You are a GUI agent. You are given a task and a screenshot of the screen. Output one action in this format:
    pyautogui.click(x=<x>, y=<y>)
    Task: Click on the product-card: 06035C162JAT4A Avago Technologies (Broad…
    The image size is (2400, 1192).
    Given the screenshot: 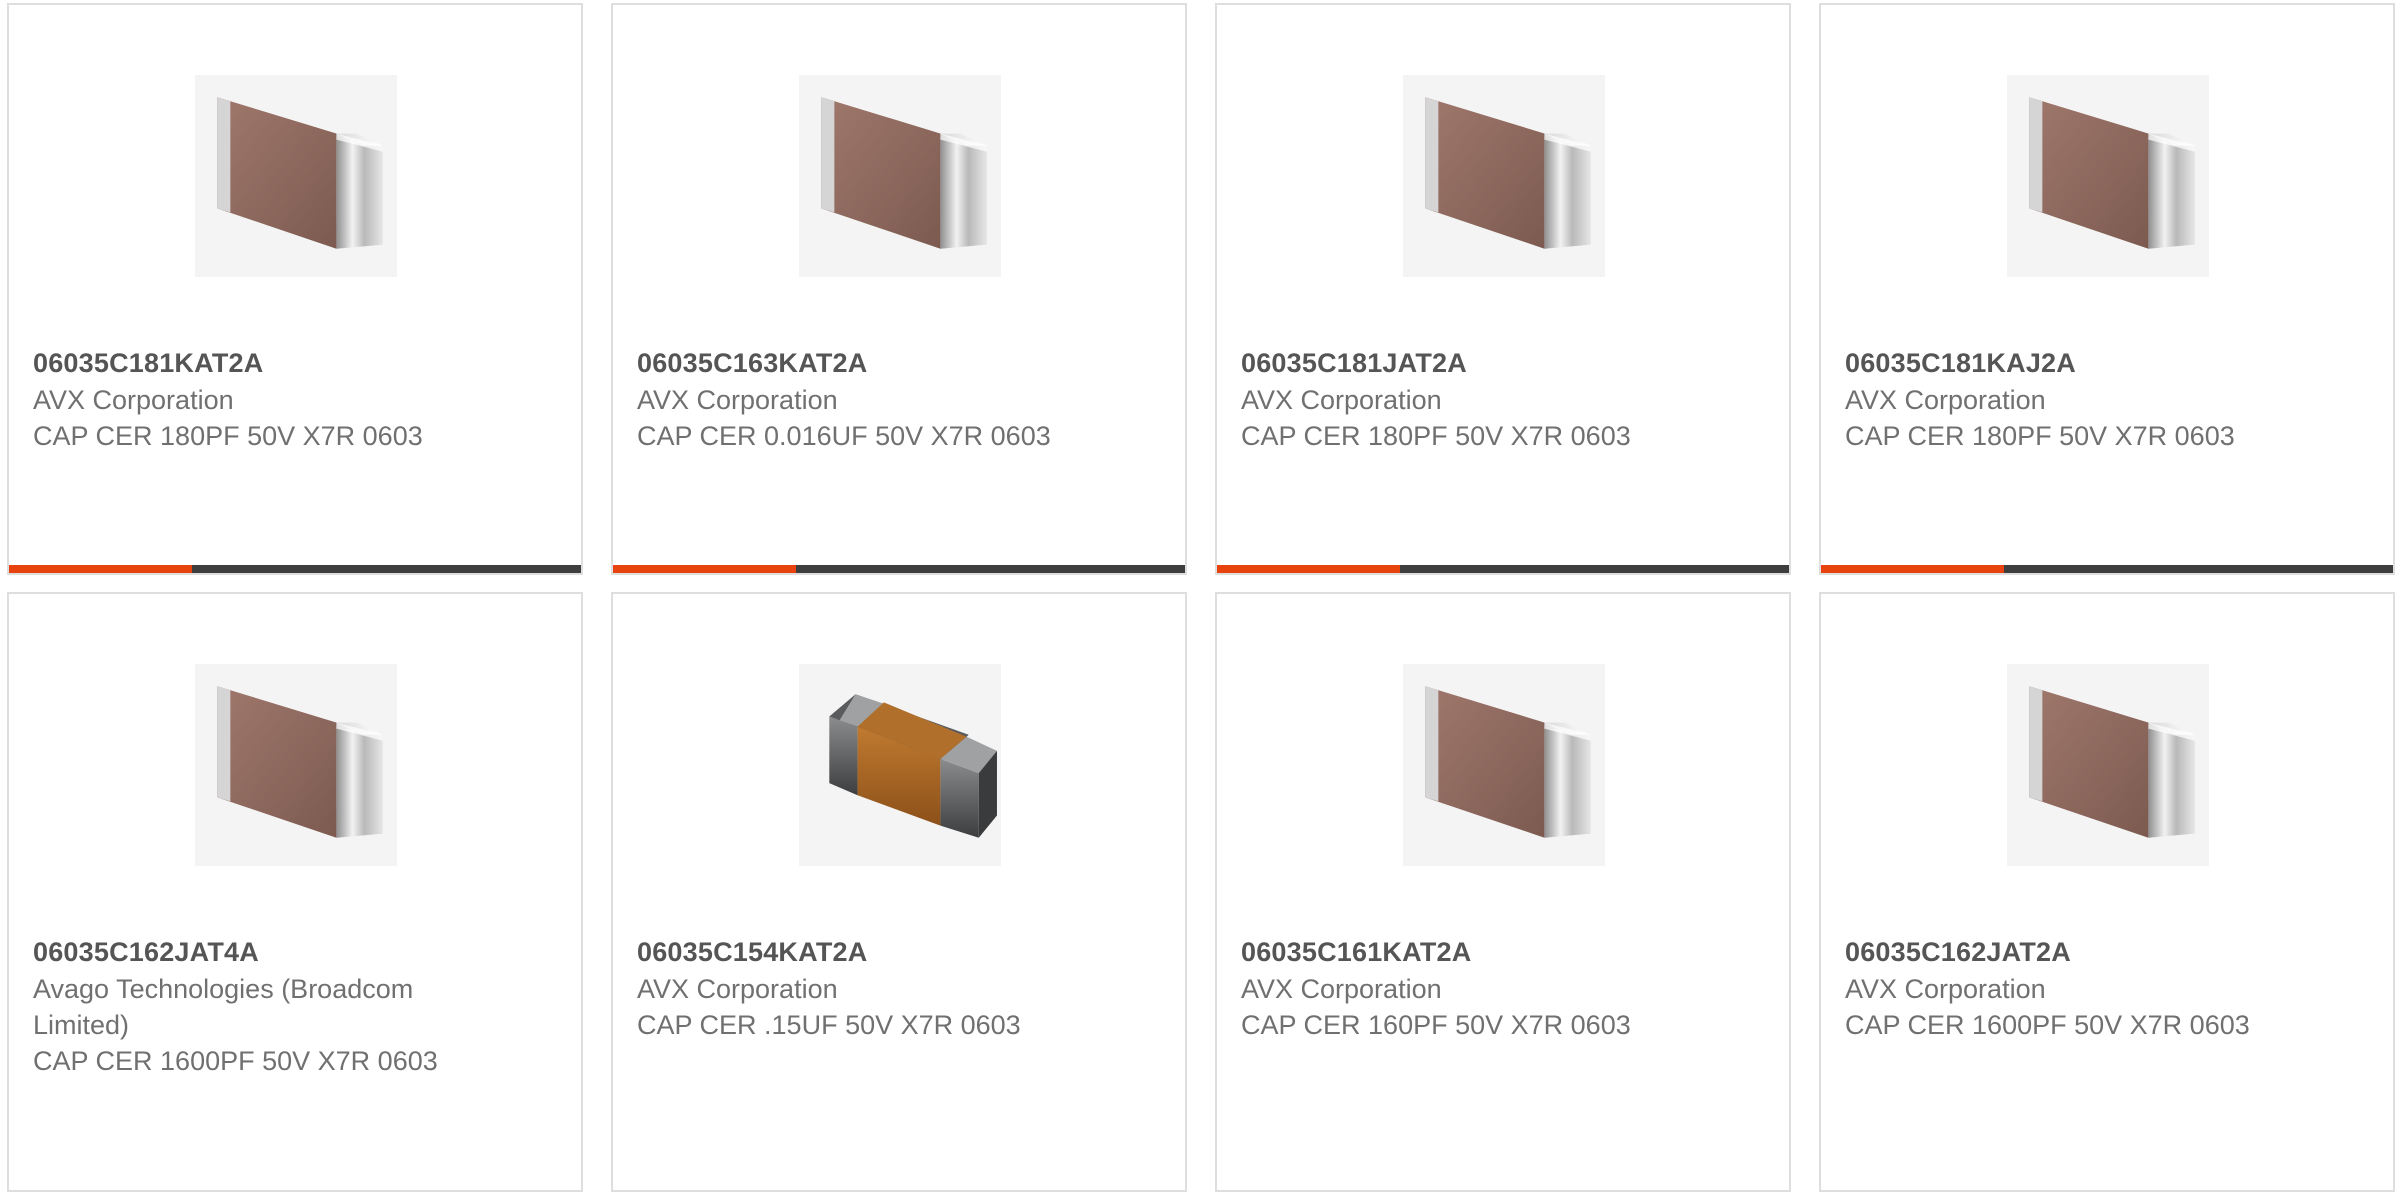 What is the action you would take?
    pyautogui.click(x=295, y=892)
    